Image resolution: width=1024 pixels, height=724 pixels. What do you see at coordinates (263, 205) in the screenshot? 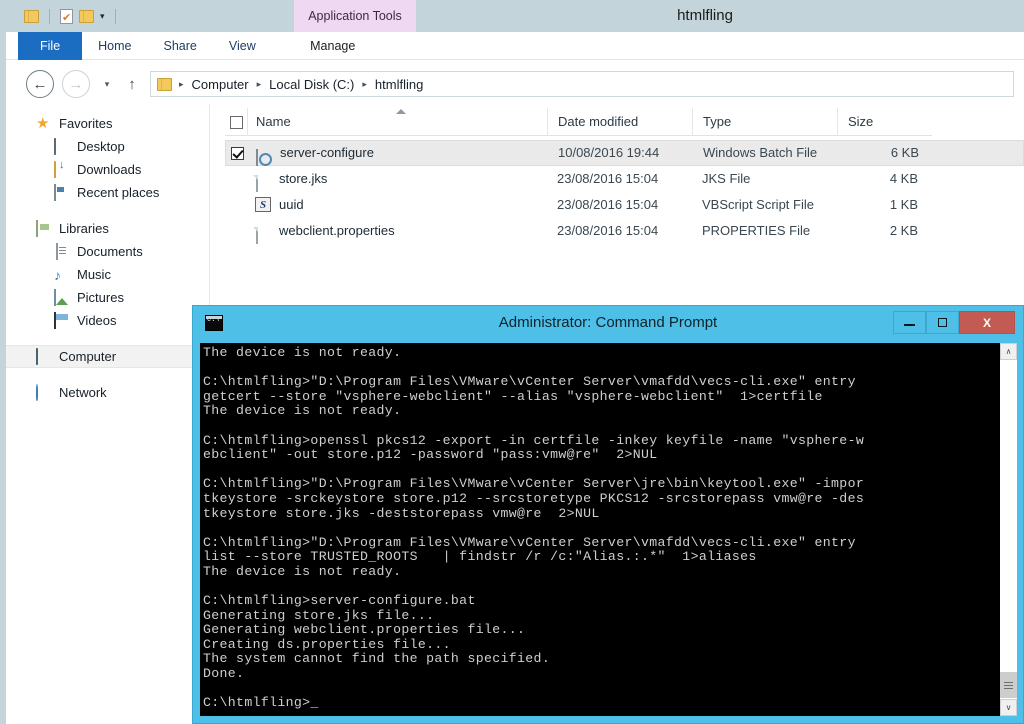
I see `vbscript-file-icon: S` at bounding box center [263, 205].